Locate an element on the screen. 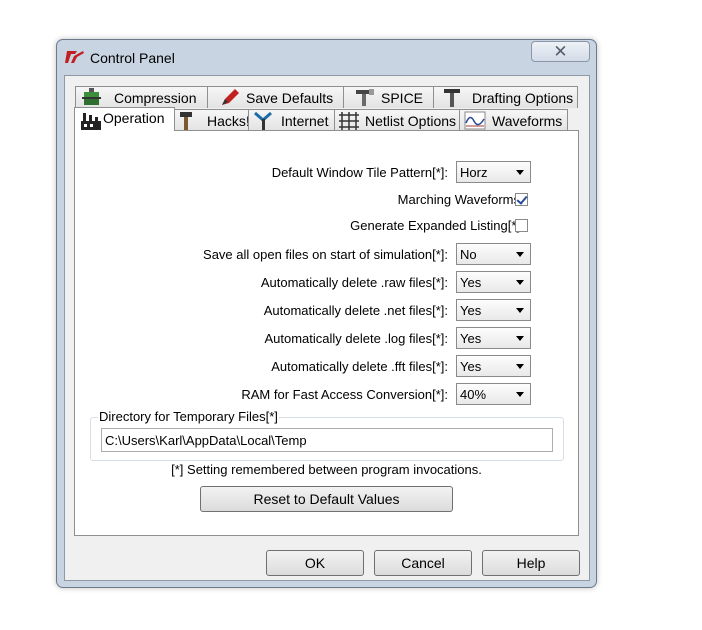 The image size is (702, 630). tab-label: Netlist Options is located at coordinates (411, 121).